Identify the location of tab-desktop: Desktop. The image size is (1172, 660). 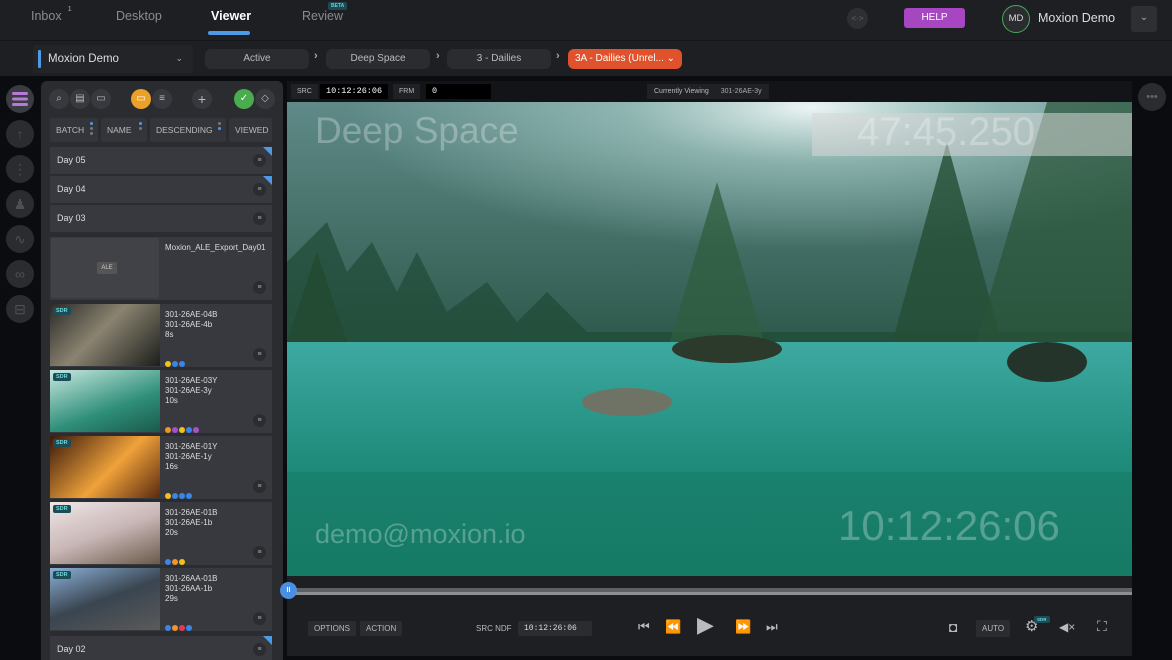
(139, 16).